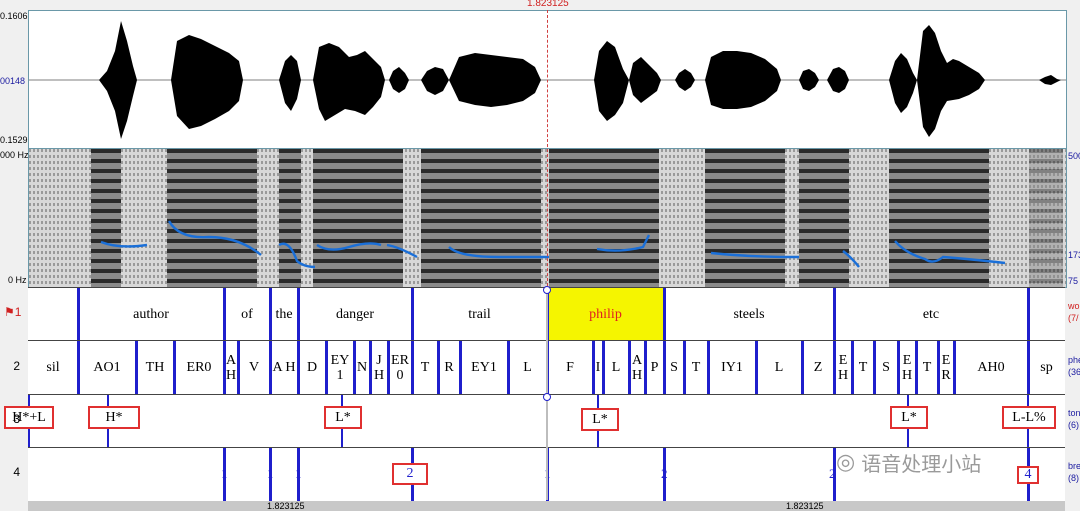  What do you see at coordinates (931, 314) in the screenshot?
I see `word-etc: etc` at bounding box center [931, 314].